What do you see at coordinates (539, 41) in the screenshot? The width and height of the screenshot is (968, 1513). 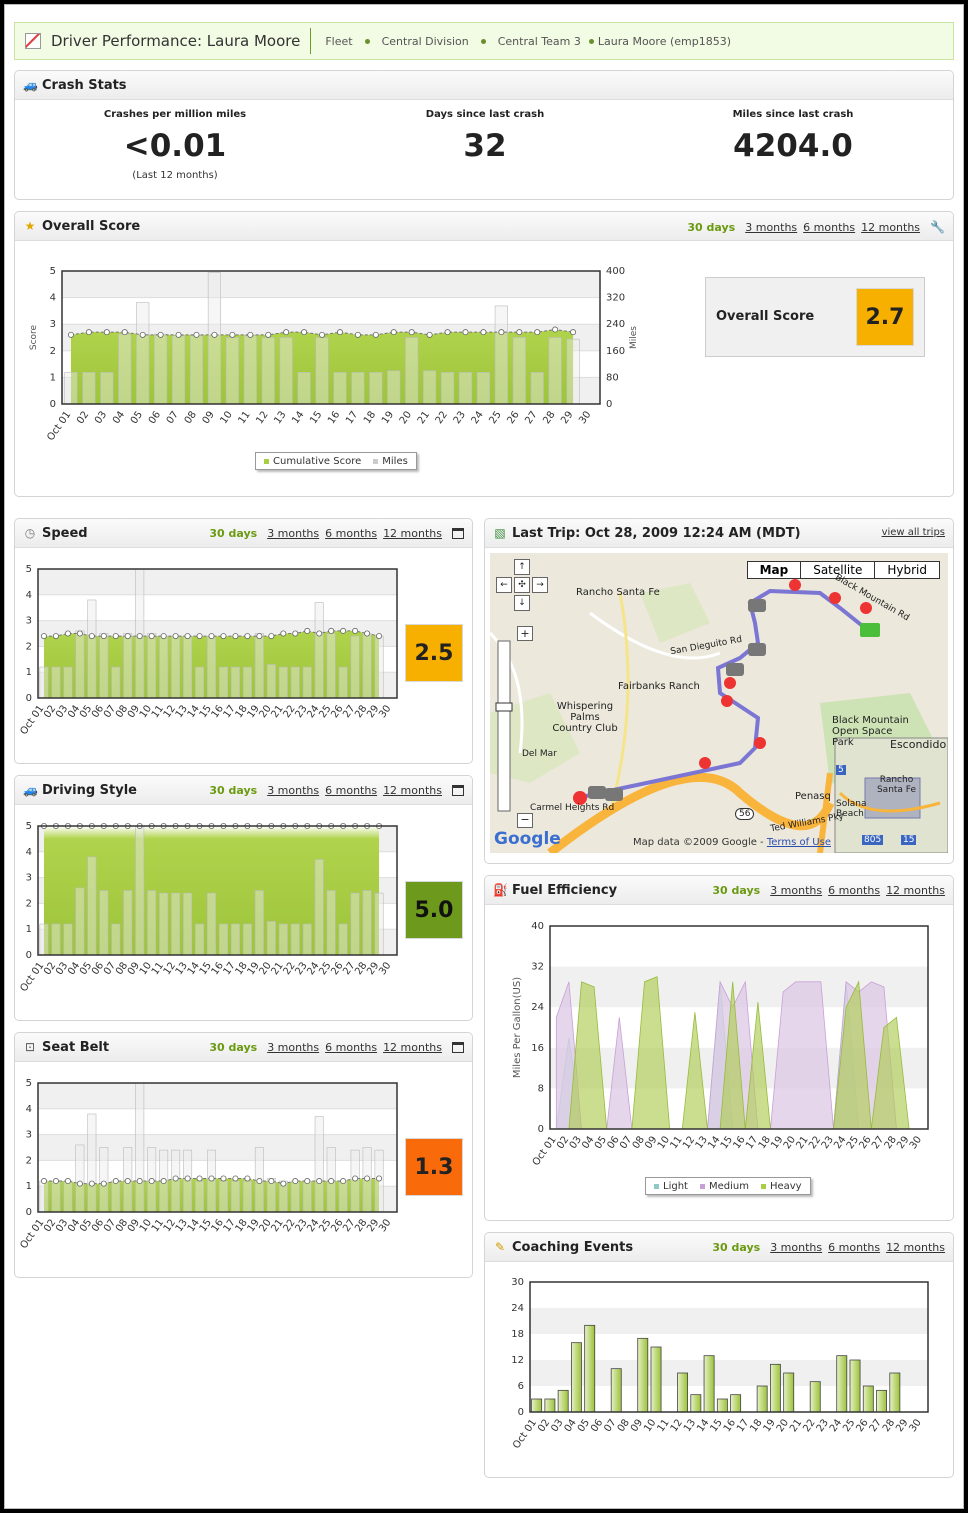 I see `breadcrumb-team: Central Team 3` at bounding box center [539, 41].